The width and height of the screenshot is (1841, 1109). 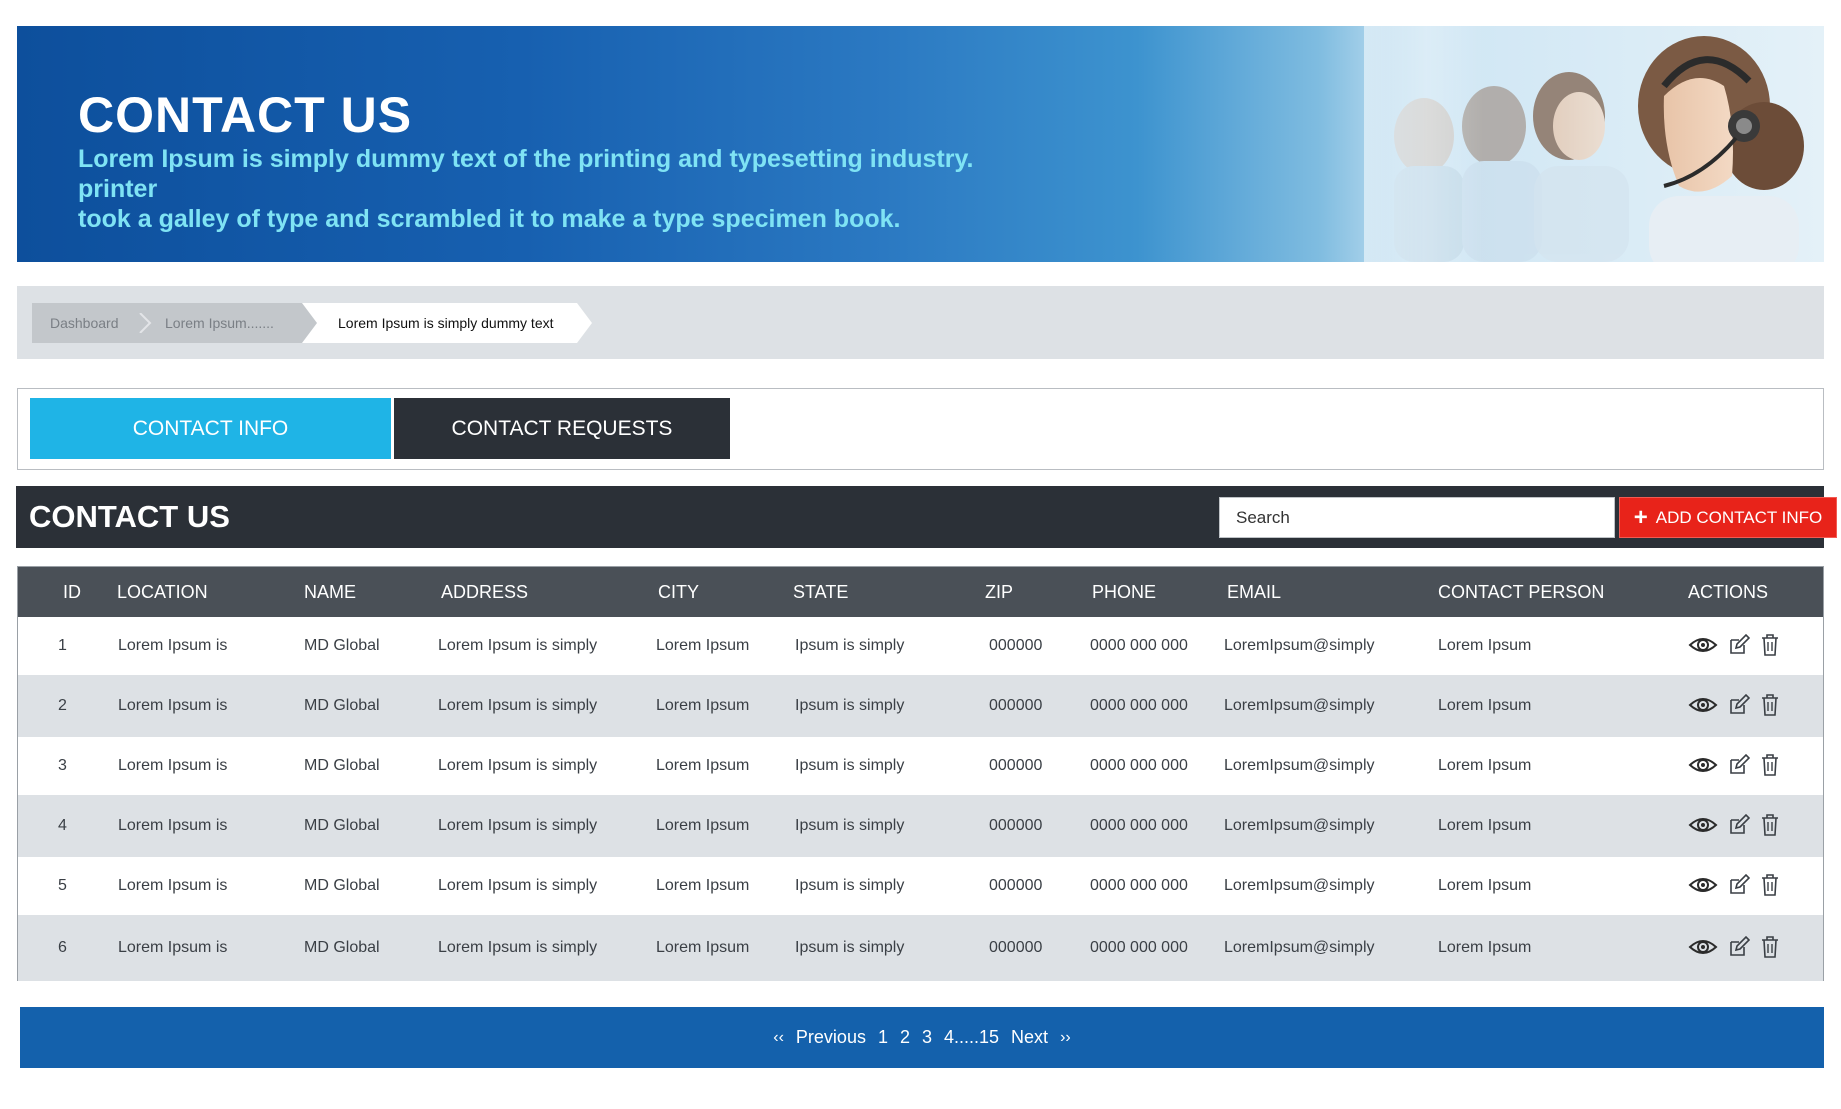 What do you see at coordinates (62, 947) in the screenshot?
I see `cell-id: 6` at bounding box center [62, 947].